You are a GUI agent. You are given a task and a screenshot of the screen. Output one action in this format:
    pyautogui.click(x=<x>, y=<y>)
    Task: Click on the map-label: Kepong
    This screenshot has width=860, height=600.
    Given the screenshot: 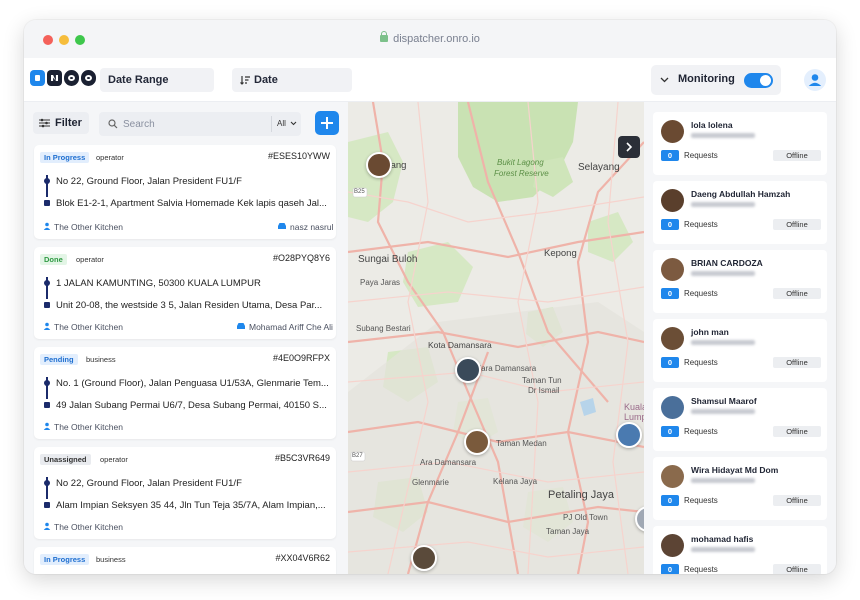 What is the action you would take?
    pyautogui.click(x=560, y=253)
    